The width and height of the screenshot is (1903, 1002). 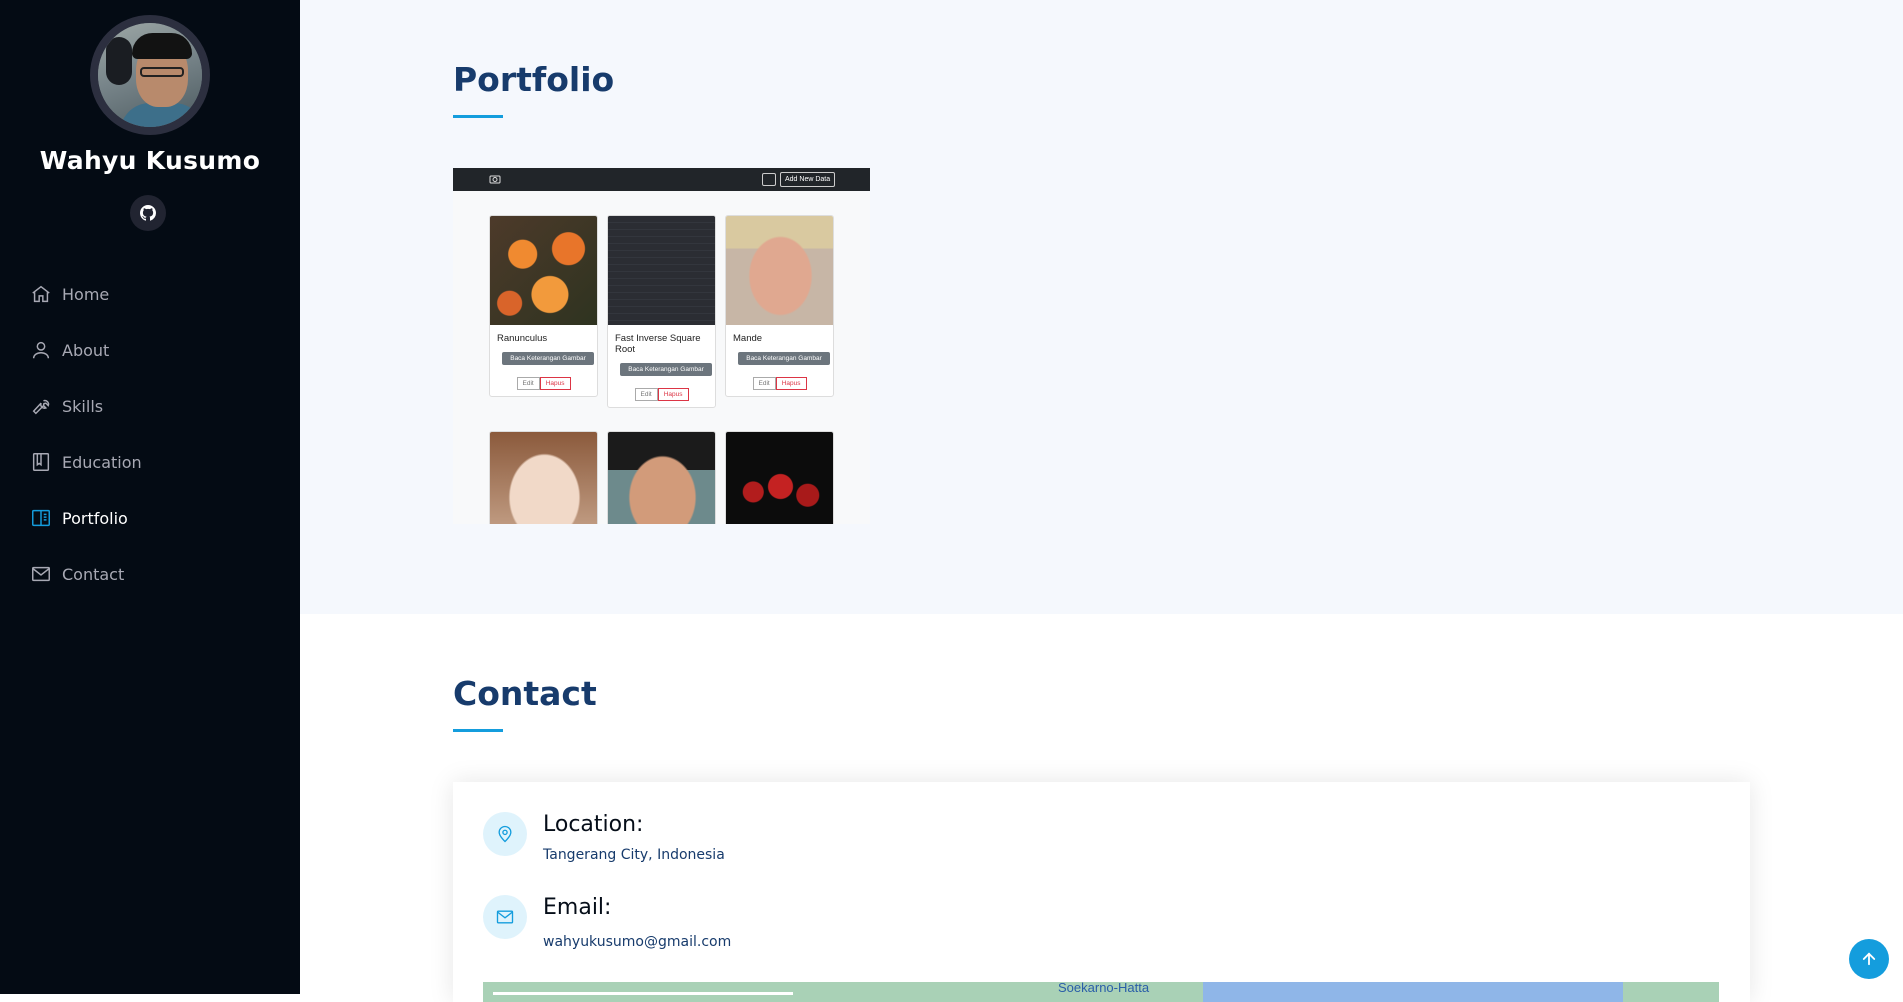 What do you see at coordinates (525, 693) in the screenshot?
I see `contact-title: Contact` at bounding box center [525, 693].